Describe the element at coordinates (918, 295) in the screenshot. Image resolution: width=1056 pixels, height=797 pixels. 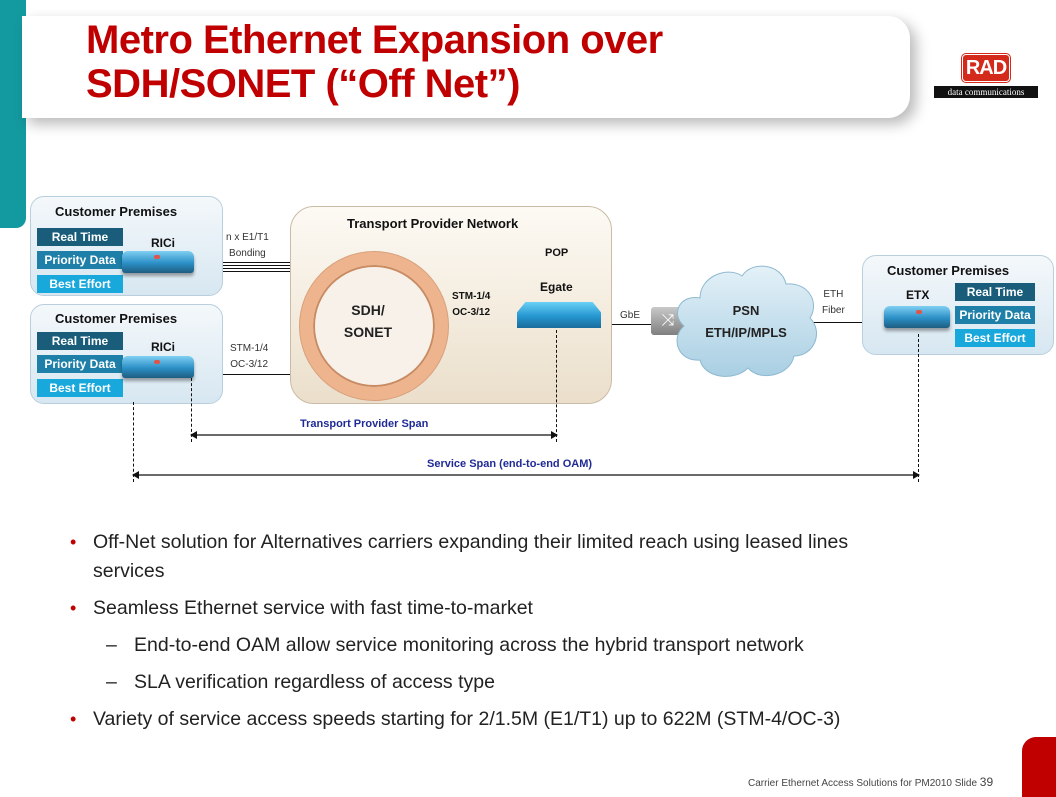
I see `etx-label: ETX` at that location.